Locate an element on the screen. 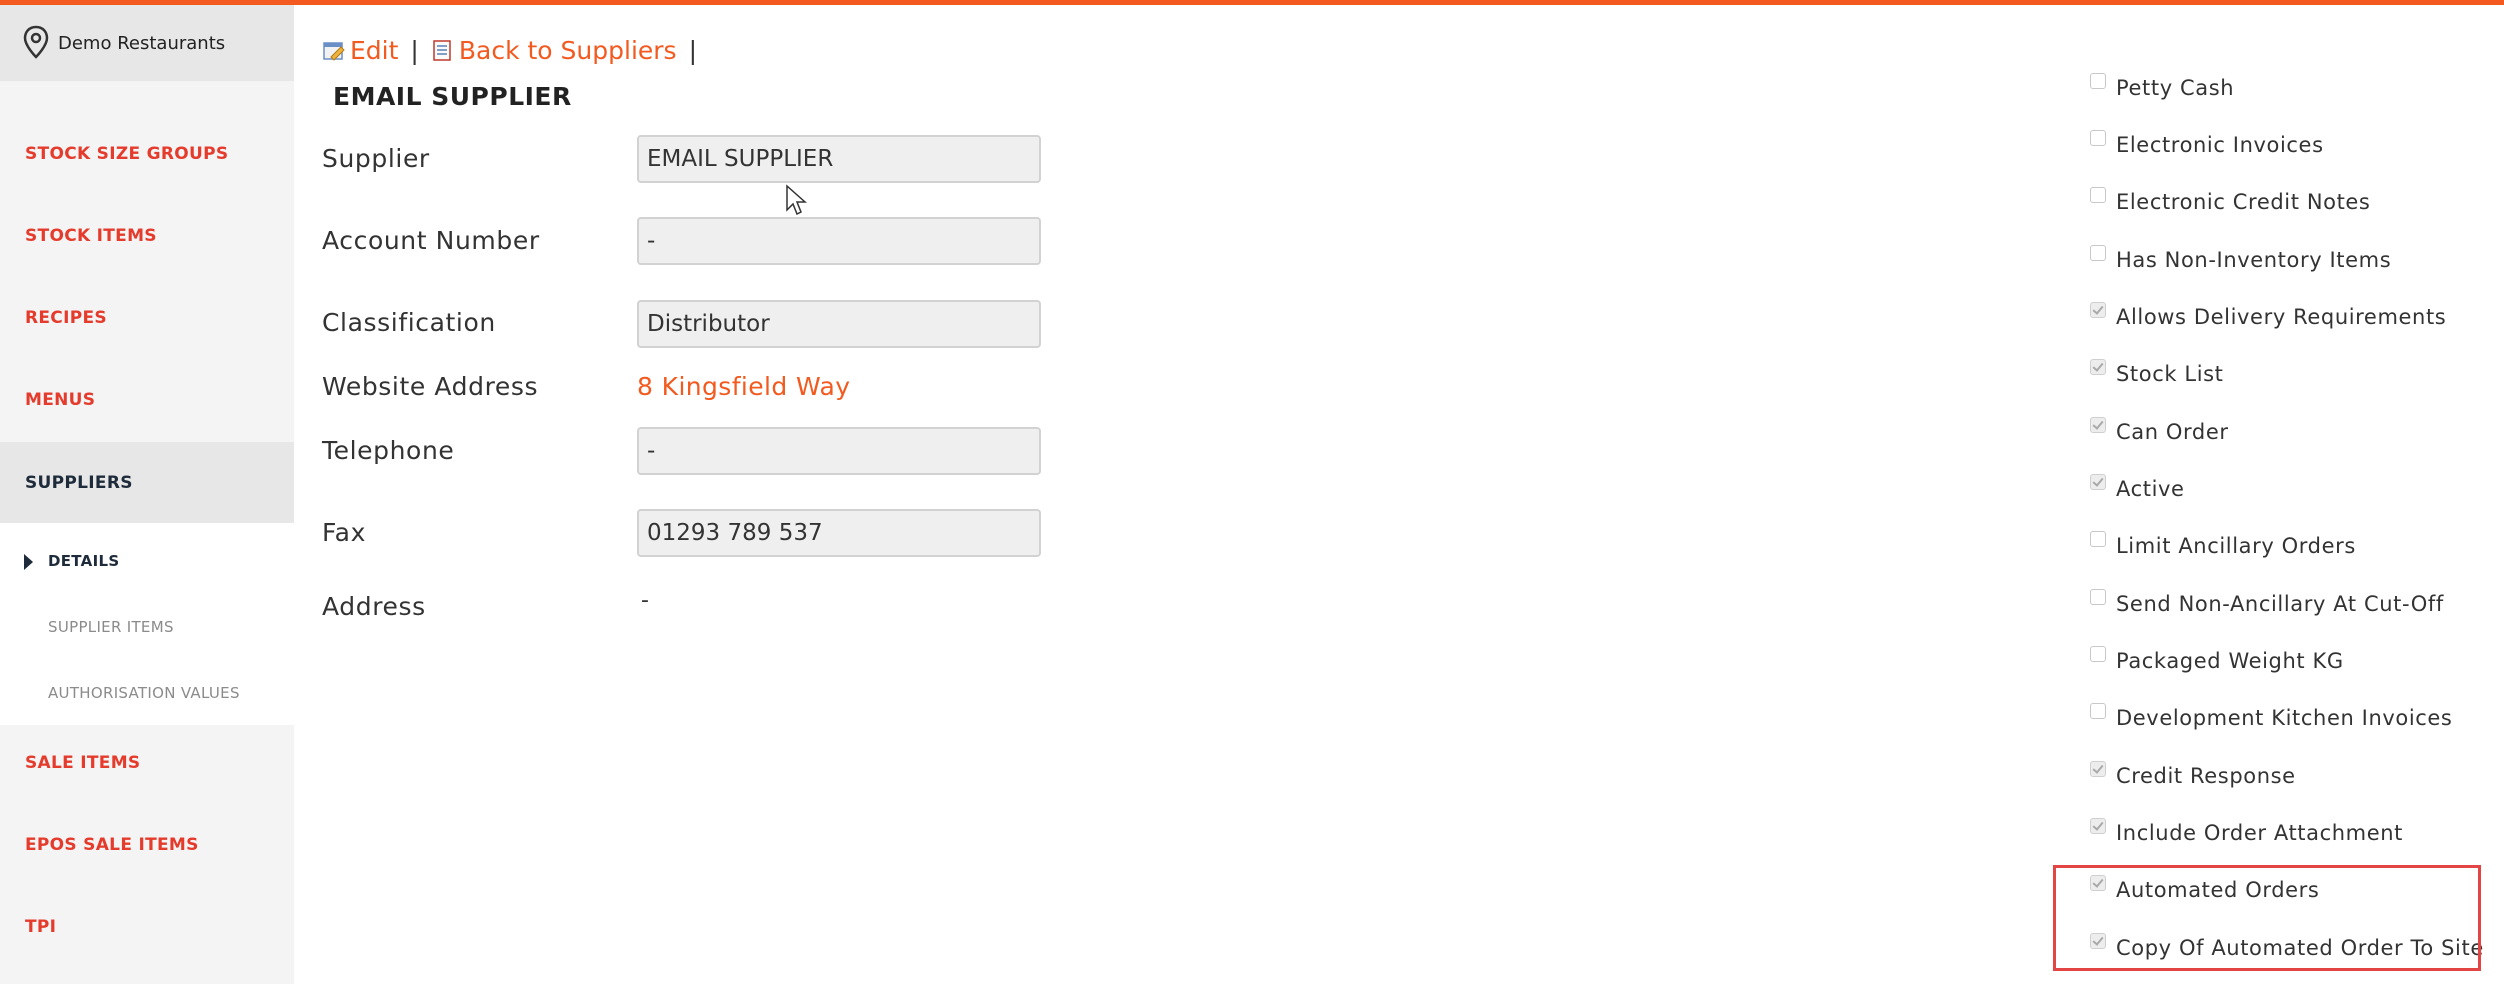 The height and width of the screenshot is (984, 2504). account-number-label: Account Number is located at coordinates (431, 240).